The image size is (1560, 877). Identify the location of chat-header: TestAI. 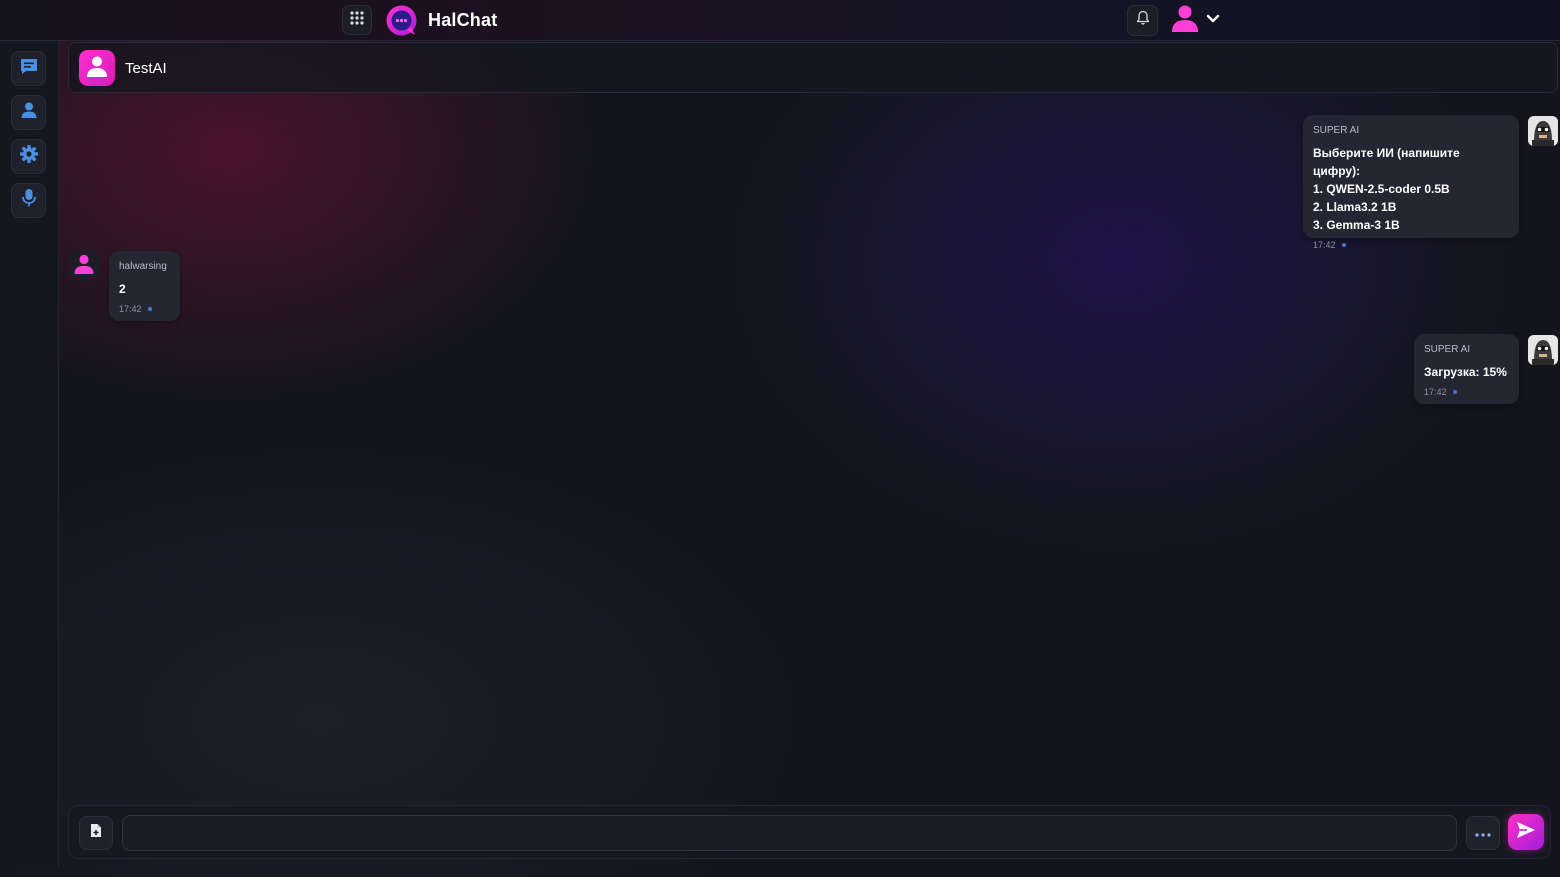
(813, 67).